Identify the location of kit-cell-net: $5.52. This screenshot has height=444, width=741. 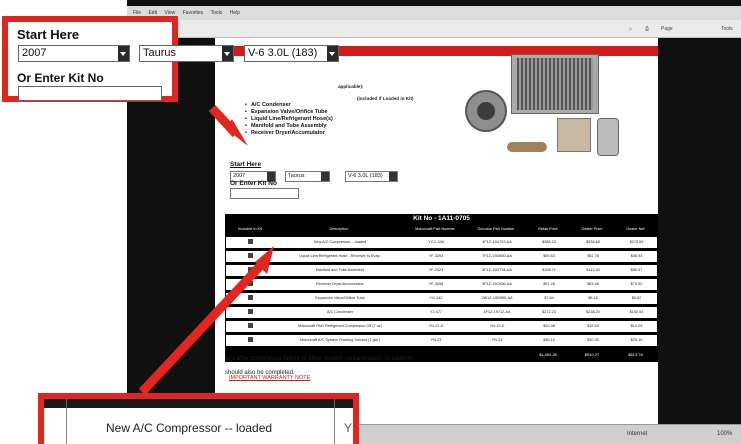
(636, 298).